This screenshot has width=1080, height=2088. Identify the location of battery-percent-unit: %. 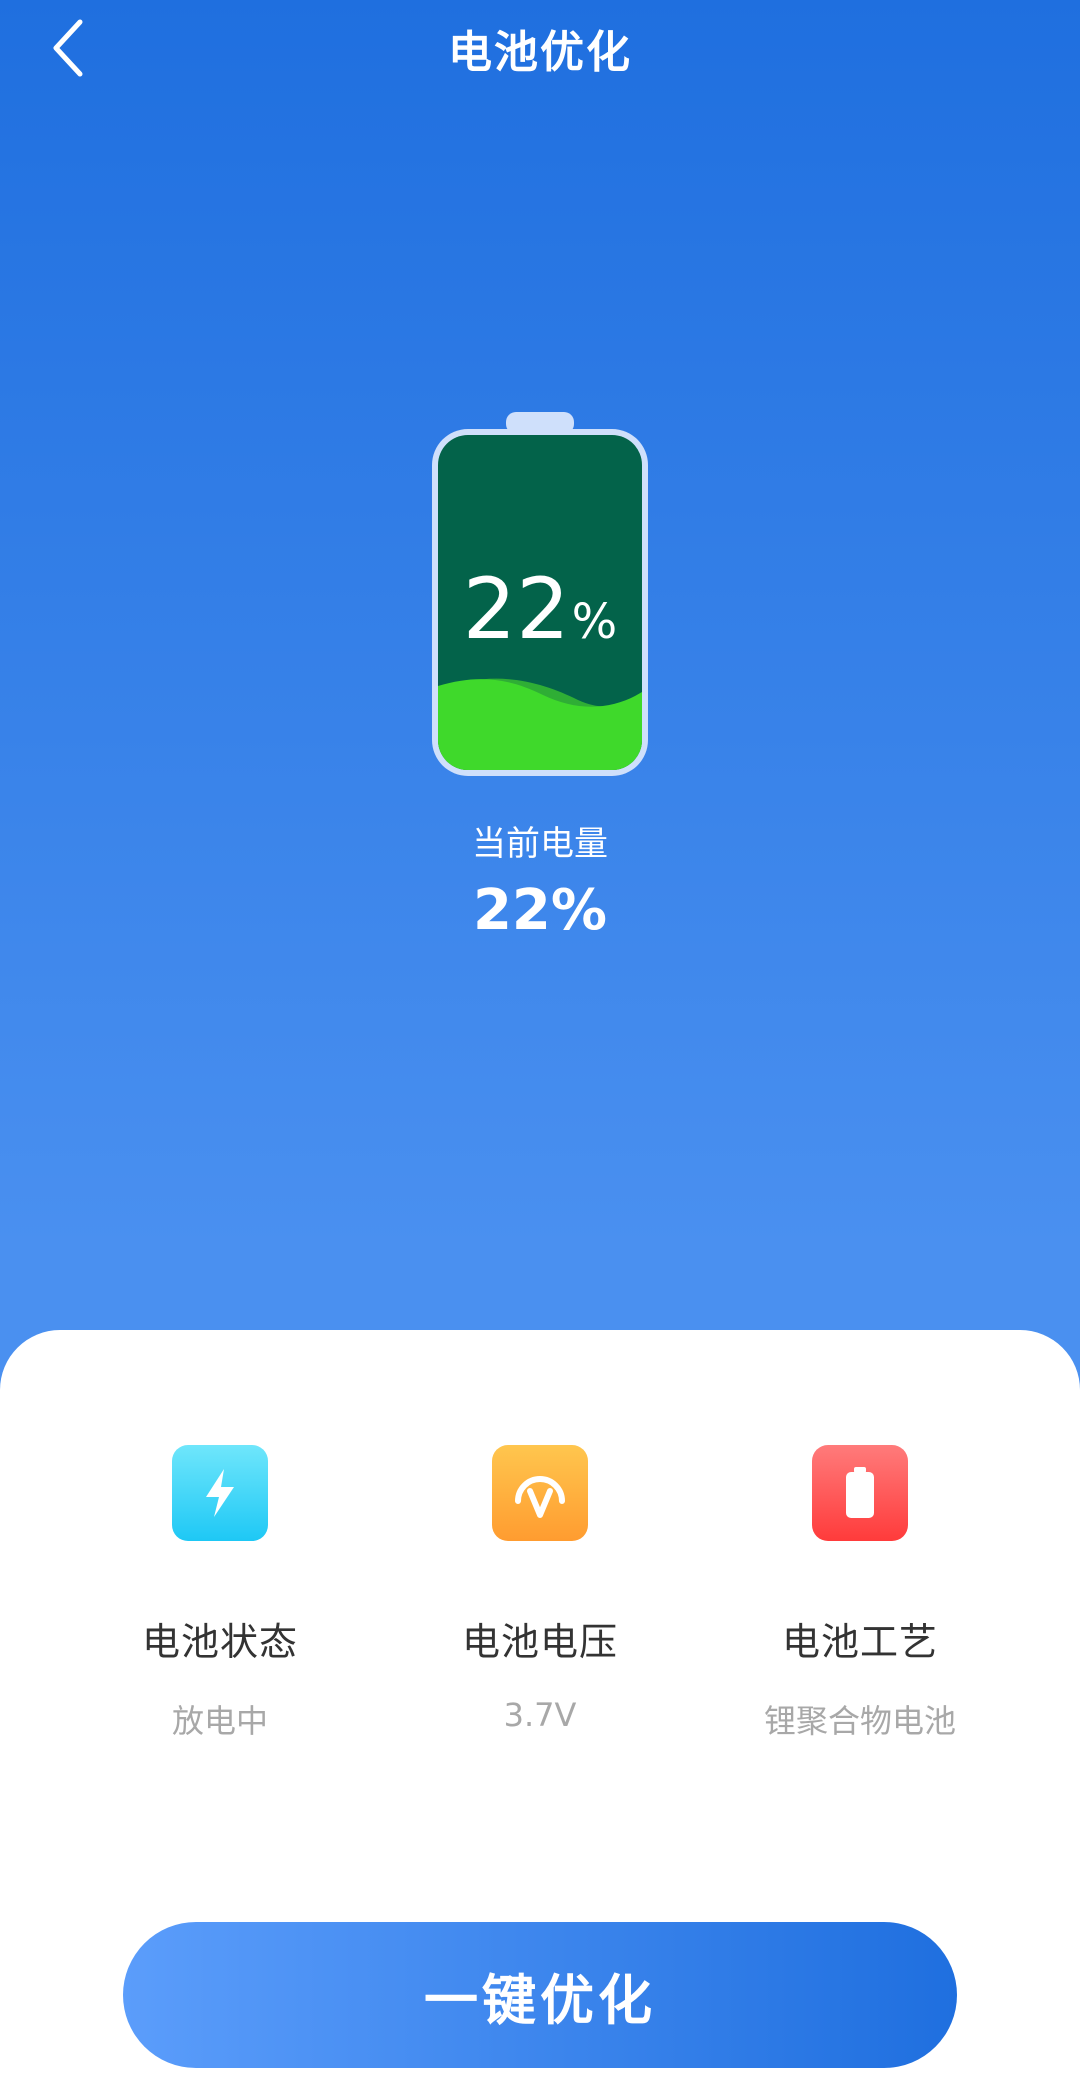
(594, 622).